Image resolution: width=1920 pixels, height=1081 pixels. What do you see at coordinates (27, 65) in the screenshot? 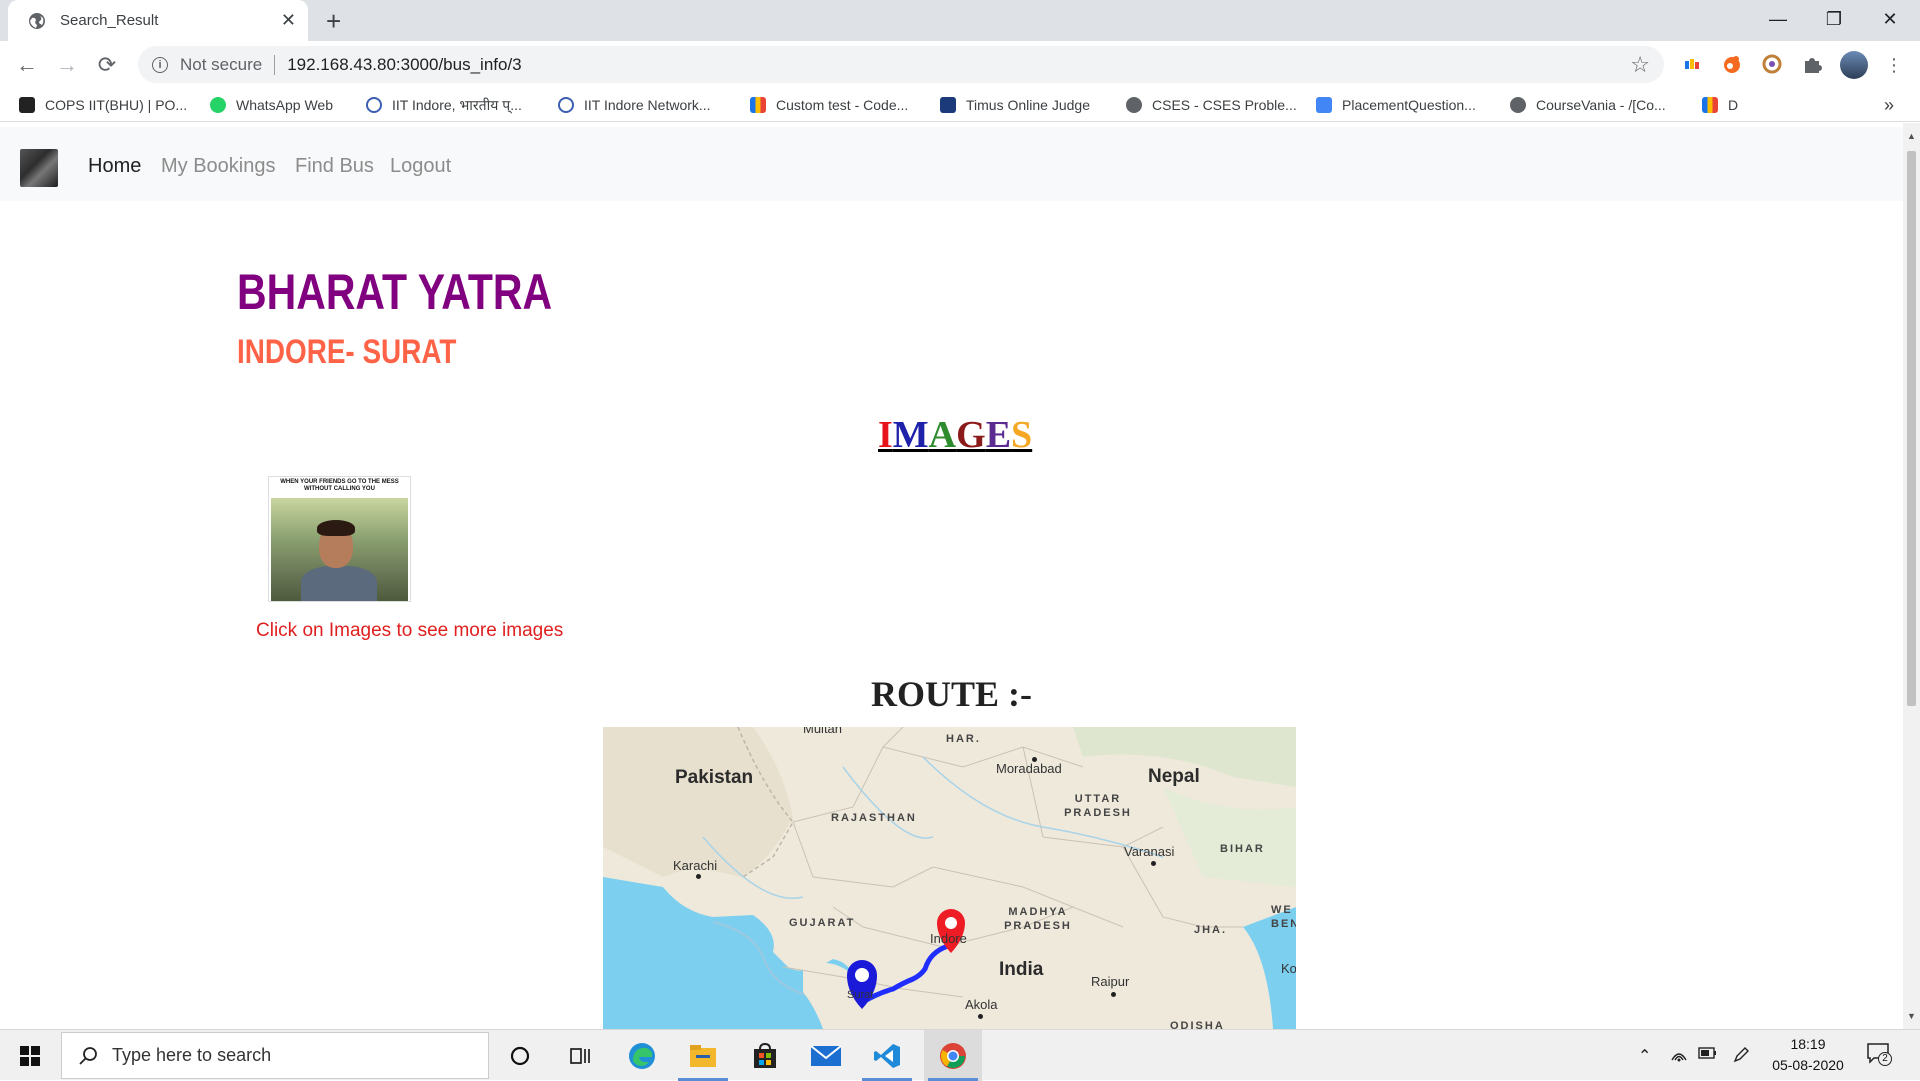
I see `back-button: ←` at bounding box center [27, 65].